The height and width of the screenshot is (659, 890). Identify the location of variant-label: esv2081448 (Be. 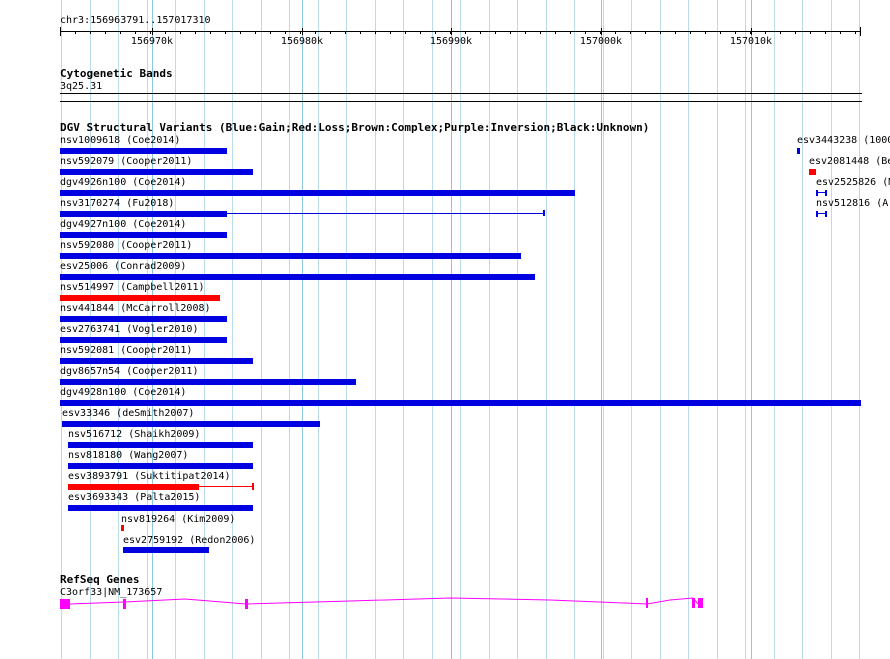
(849, 161).